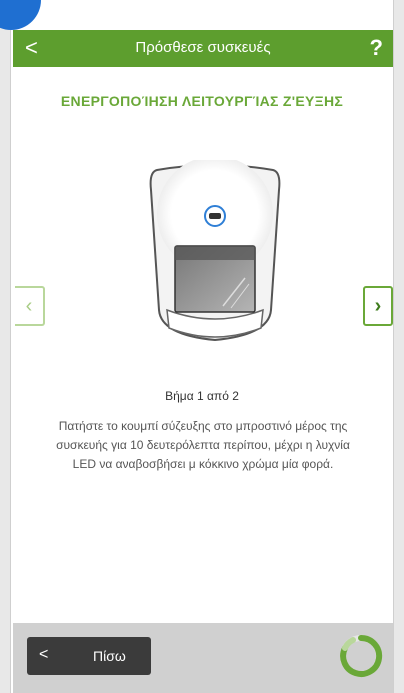 This screenshot has width=404, height=693. Describe the element at coordinates (202, 101) in the screenshot. I see `section-title: ΕΝΕΡΓΟΠΟΊΗΣΗ ΛΕΙΤΟΥΡΓΊΑΣ Ζ'ΕΥΞΗΣ` at that location.